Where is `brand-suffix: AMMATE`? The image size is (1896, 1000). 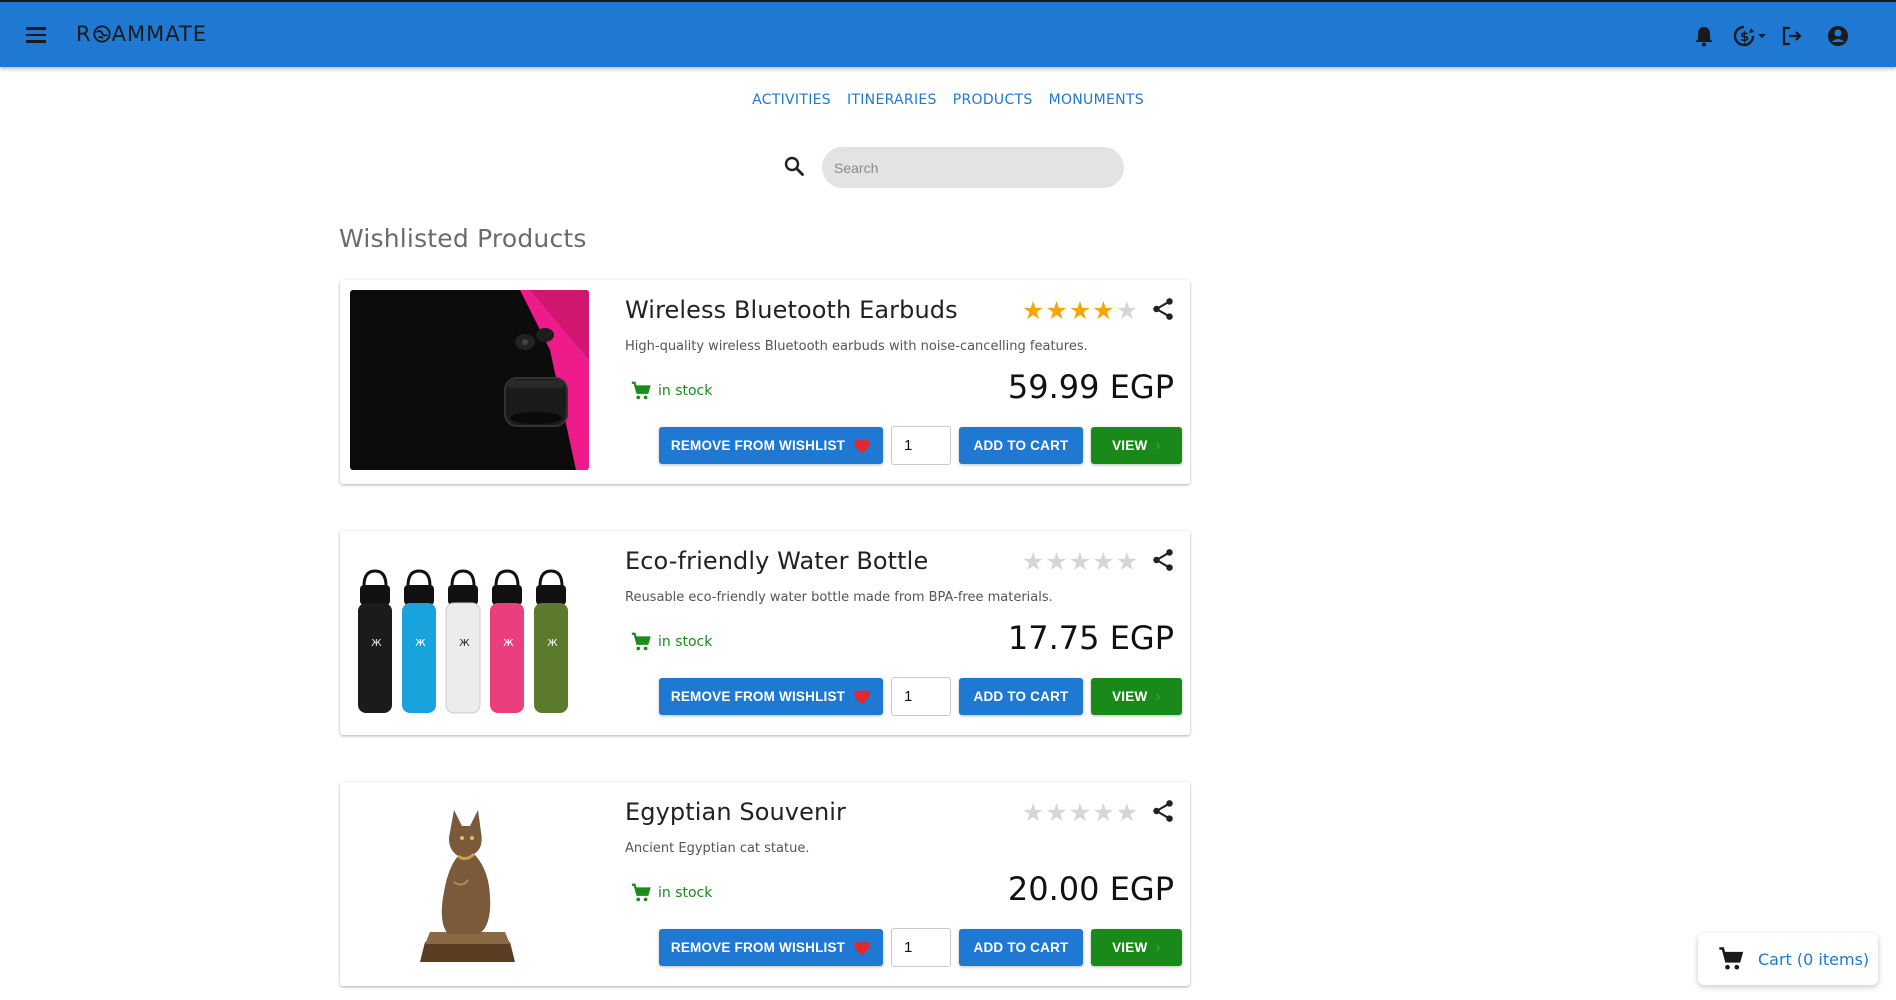 brand-suffix: AMMATE is located at coordinates (159, 34).